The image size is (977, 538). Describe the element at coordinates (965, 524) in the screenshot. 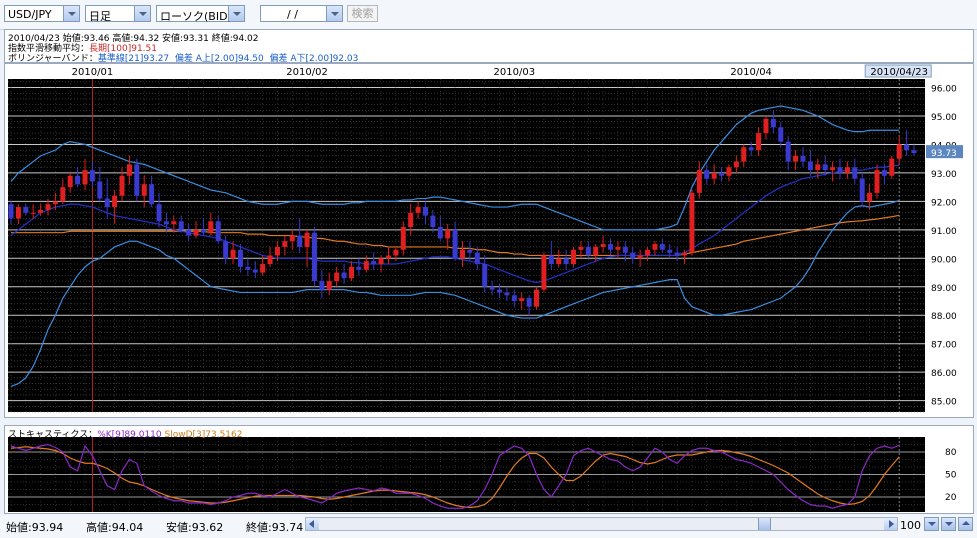

I see `zoom-up-button` at that location.